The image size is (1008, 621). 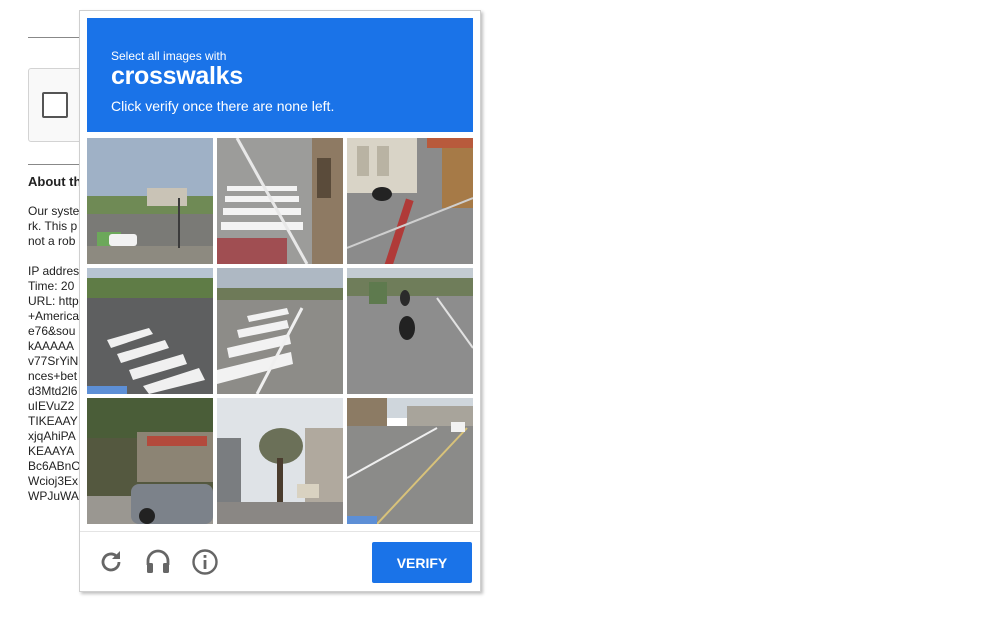 I want to click on tile-motorcyclist-street, so click(x=410, y=201).